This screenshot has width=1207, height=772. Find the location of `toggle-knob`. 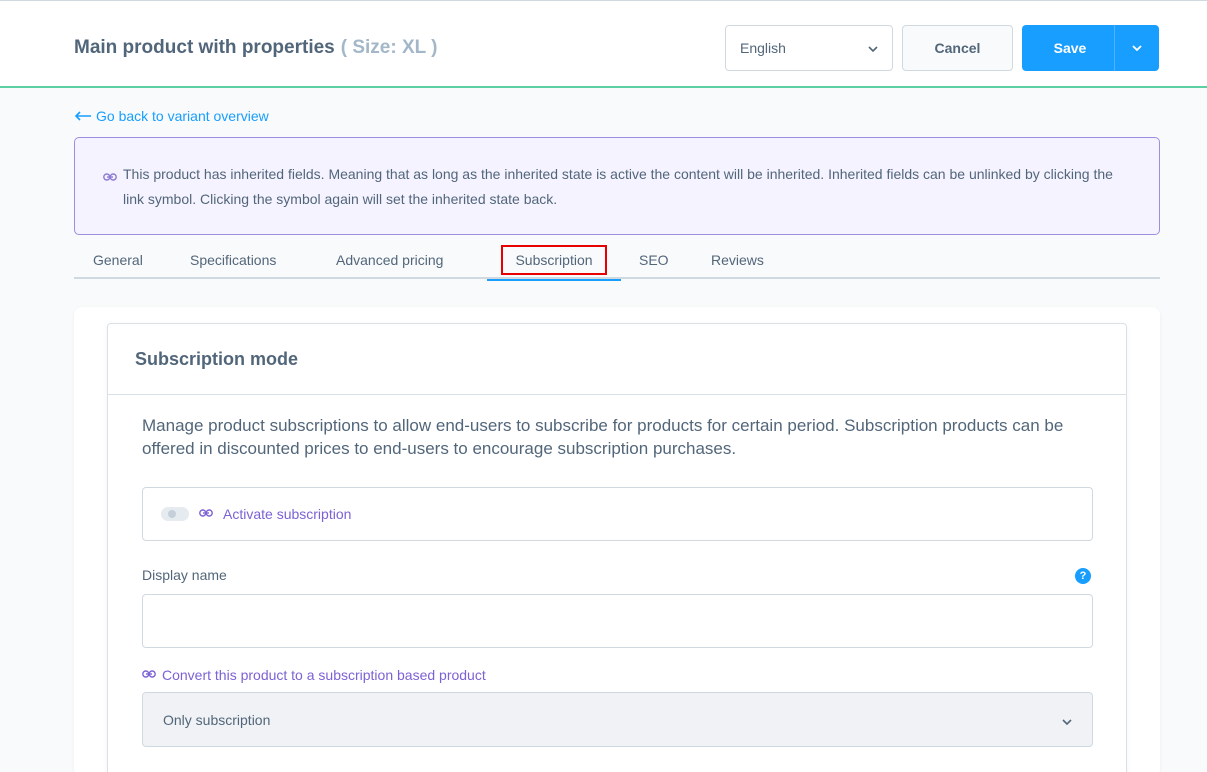

toggle-knob is located at coordinates (172, 514).